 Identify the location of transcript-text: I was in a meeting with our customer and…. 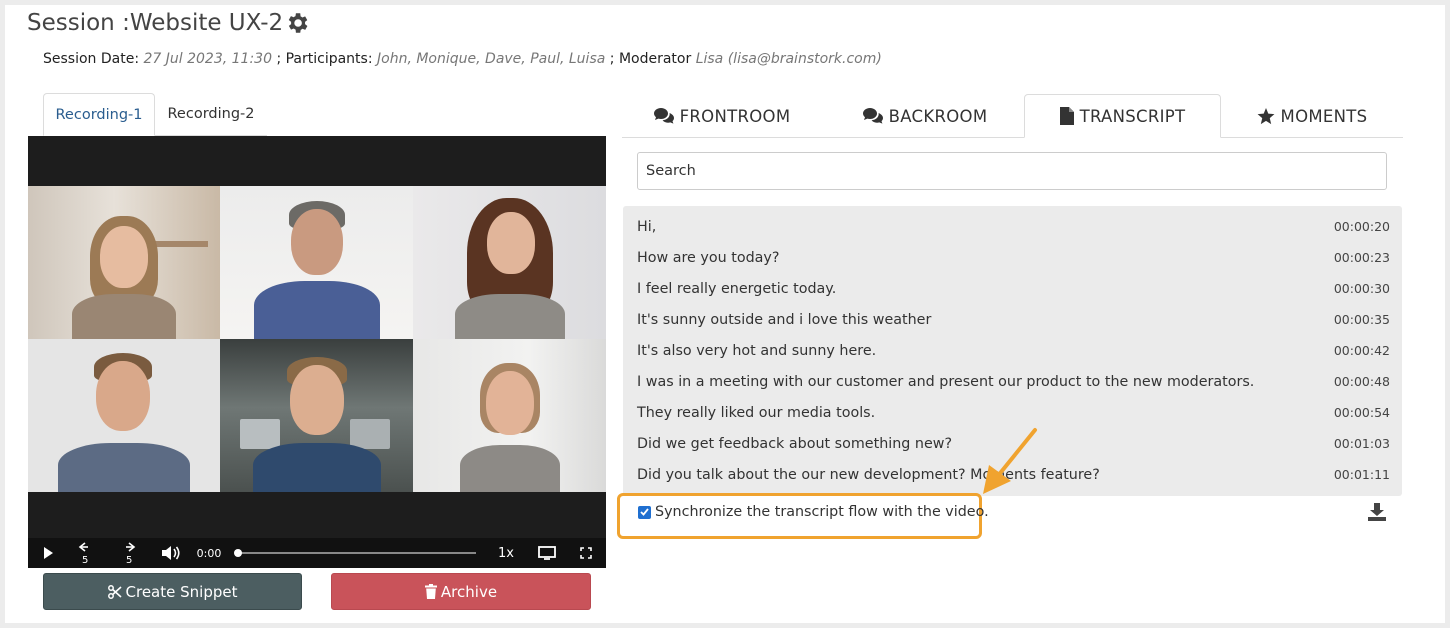
(946, 381).